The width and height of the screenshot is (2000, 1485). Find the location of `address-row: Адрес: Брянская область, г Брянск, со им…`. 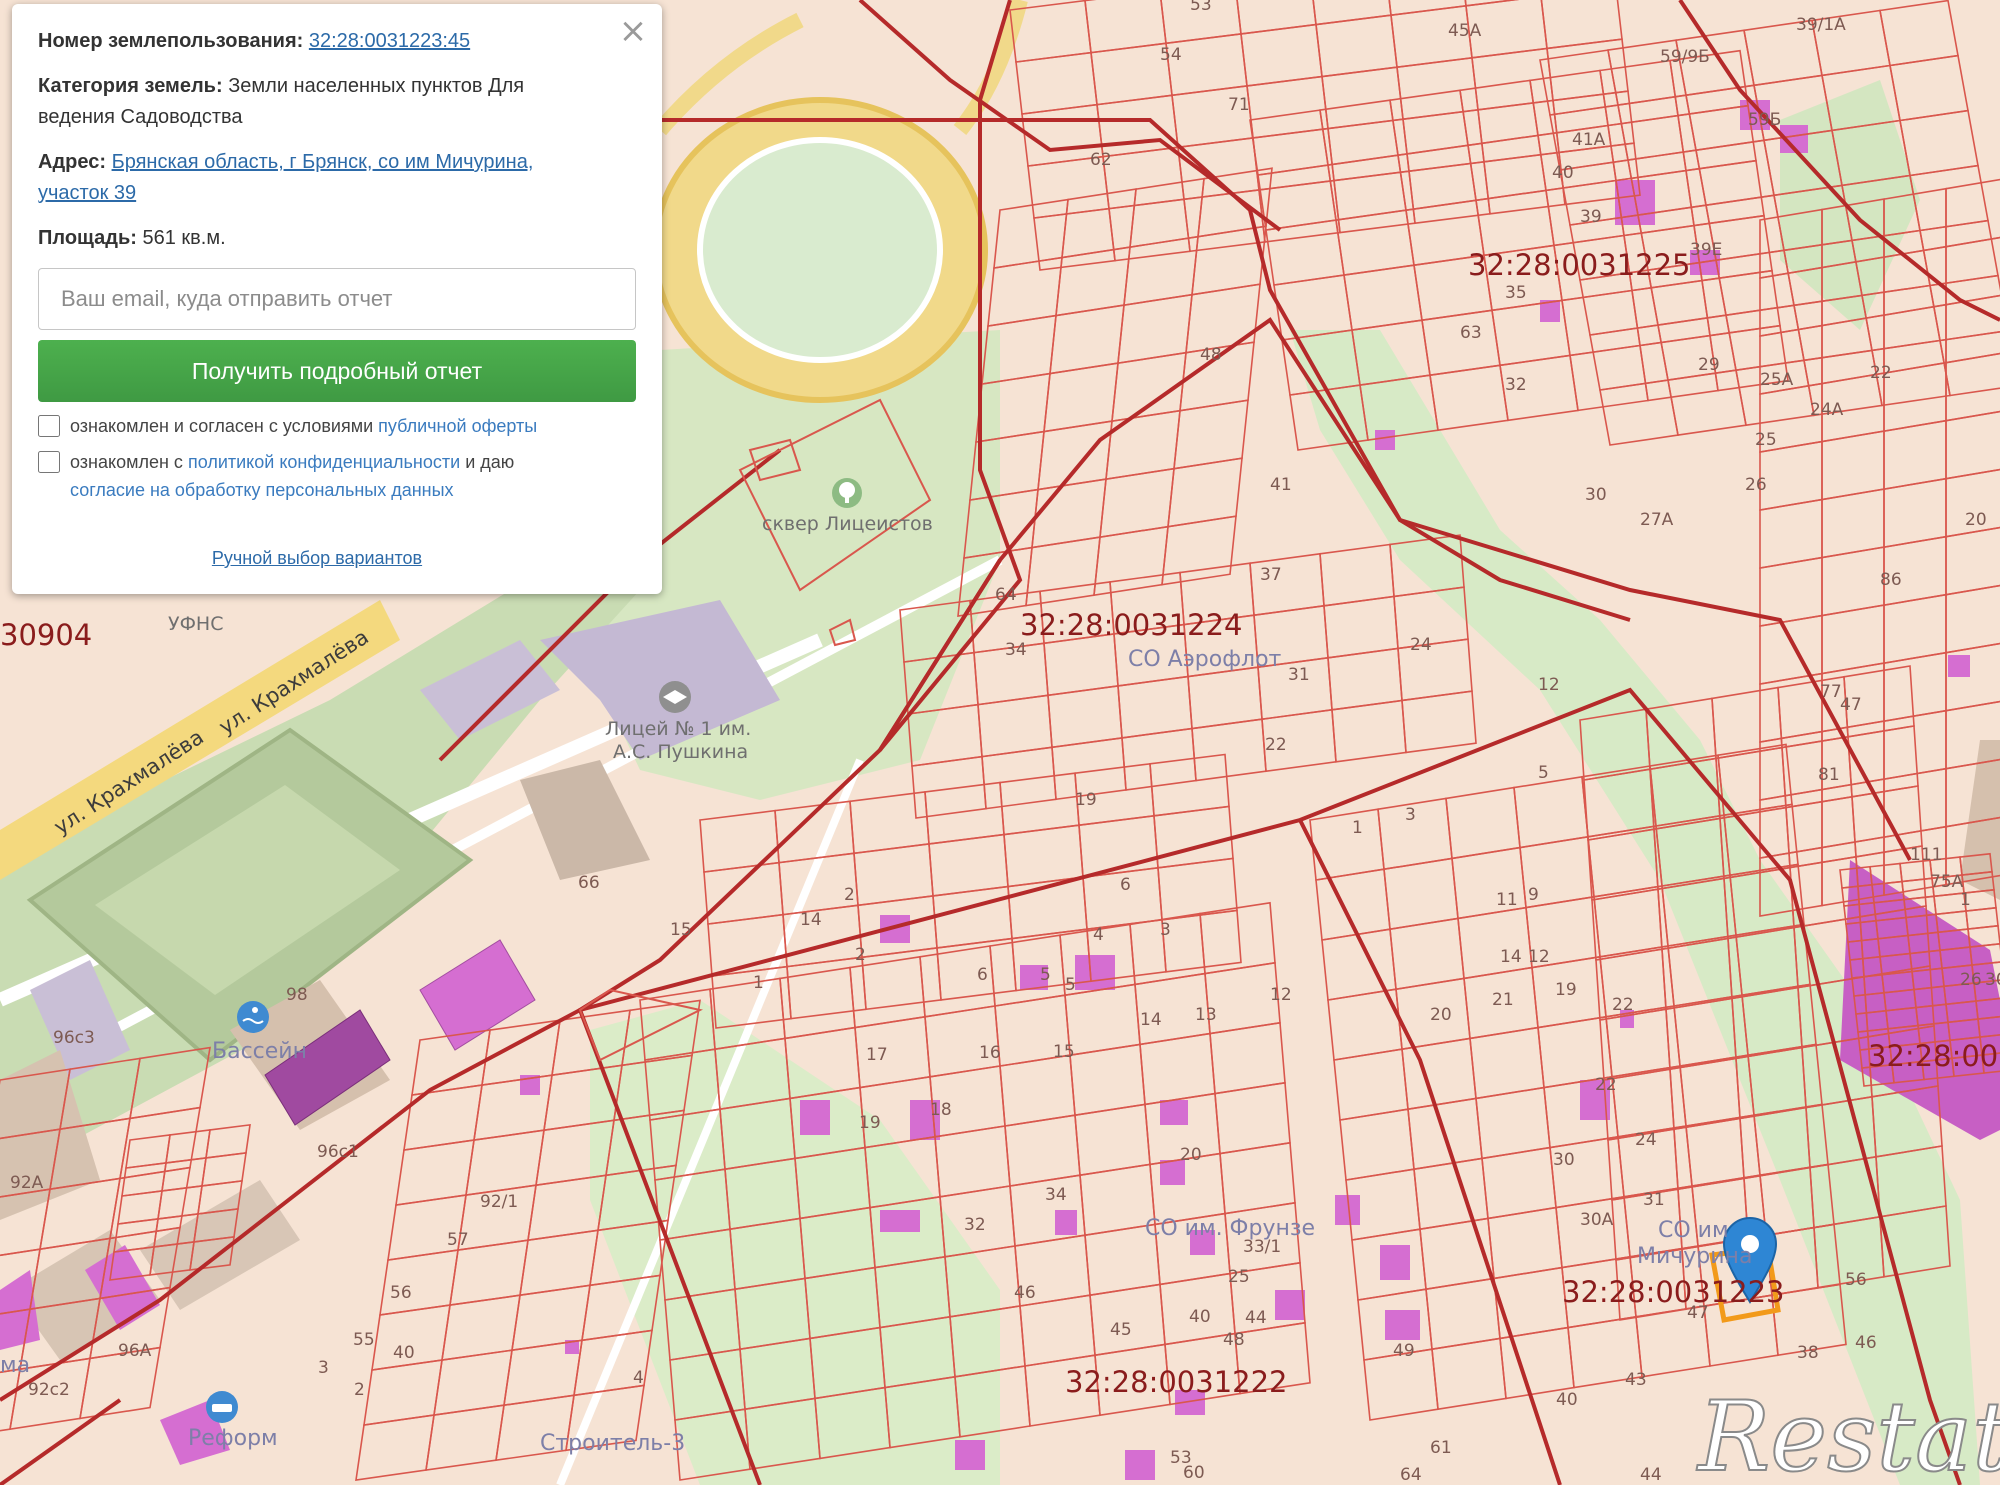

address-row: Адрес: Брянская область, г Брянск, со им… is located at coordinates (337, 178).